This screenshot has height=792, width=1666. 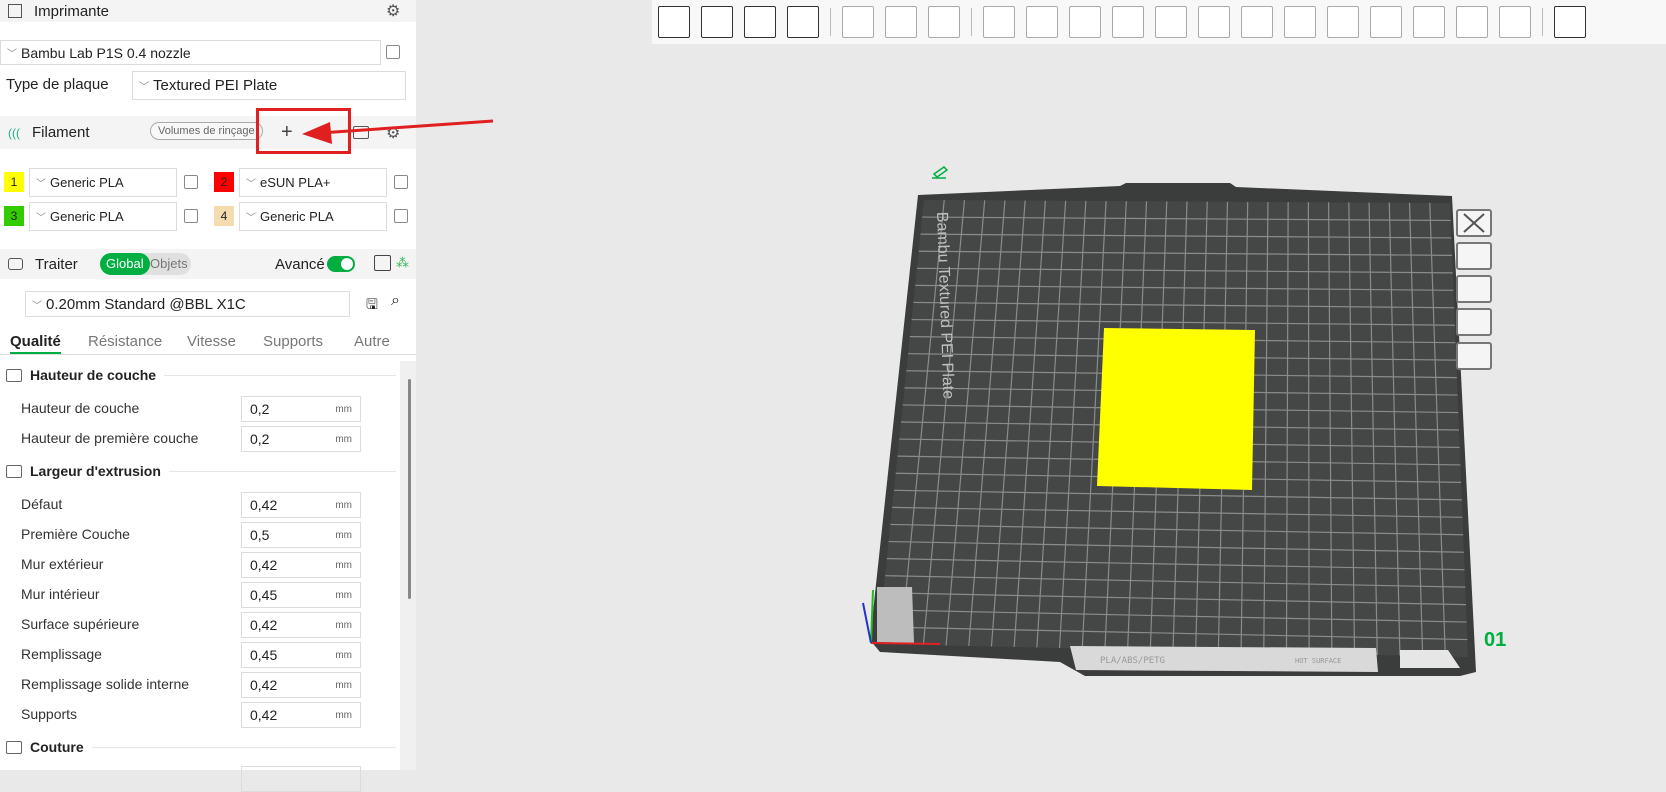 I want to click on lock-plate-icon, so click(x=1474, y=322).